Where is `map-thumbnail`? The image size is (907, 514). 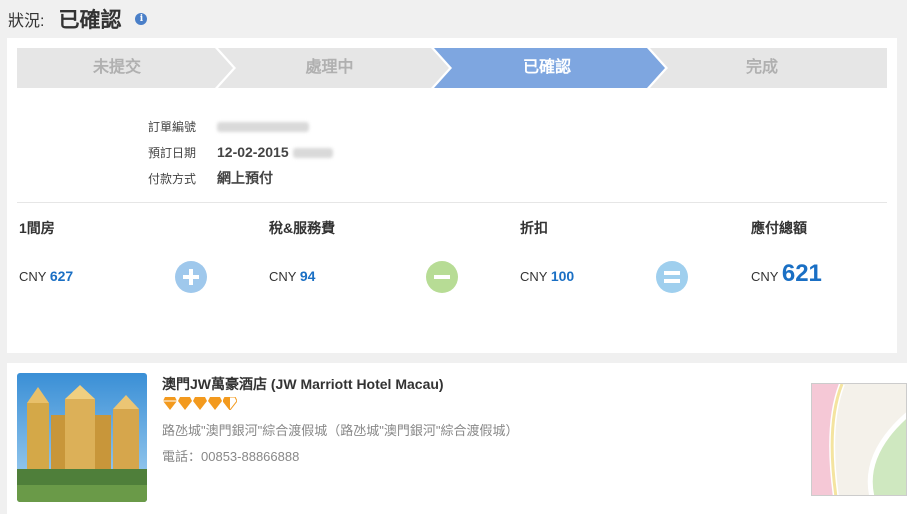
map-thumbnail is located at coordinates (859, 439).